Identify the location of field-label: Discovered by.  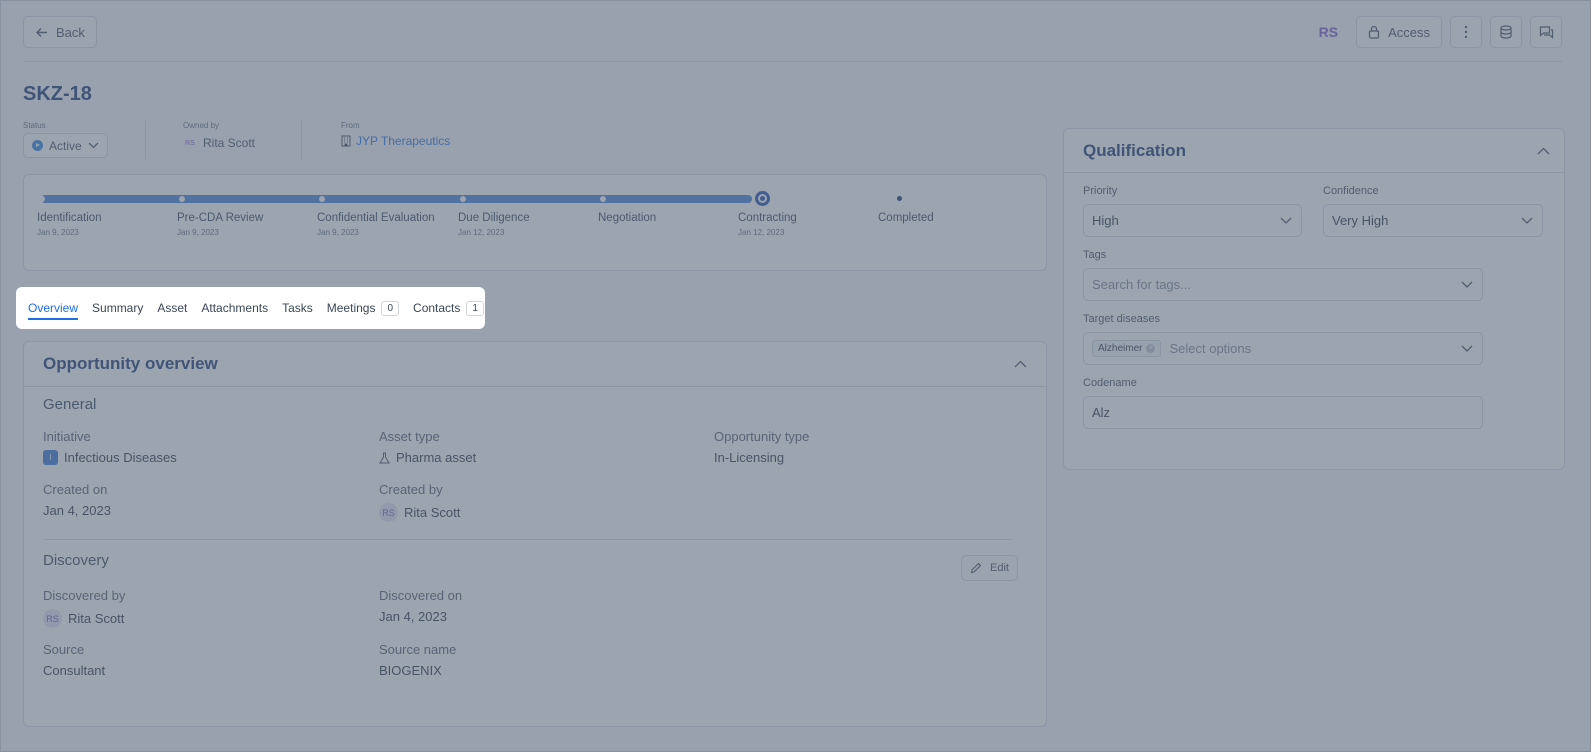
(84, 595).